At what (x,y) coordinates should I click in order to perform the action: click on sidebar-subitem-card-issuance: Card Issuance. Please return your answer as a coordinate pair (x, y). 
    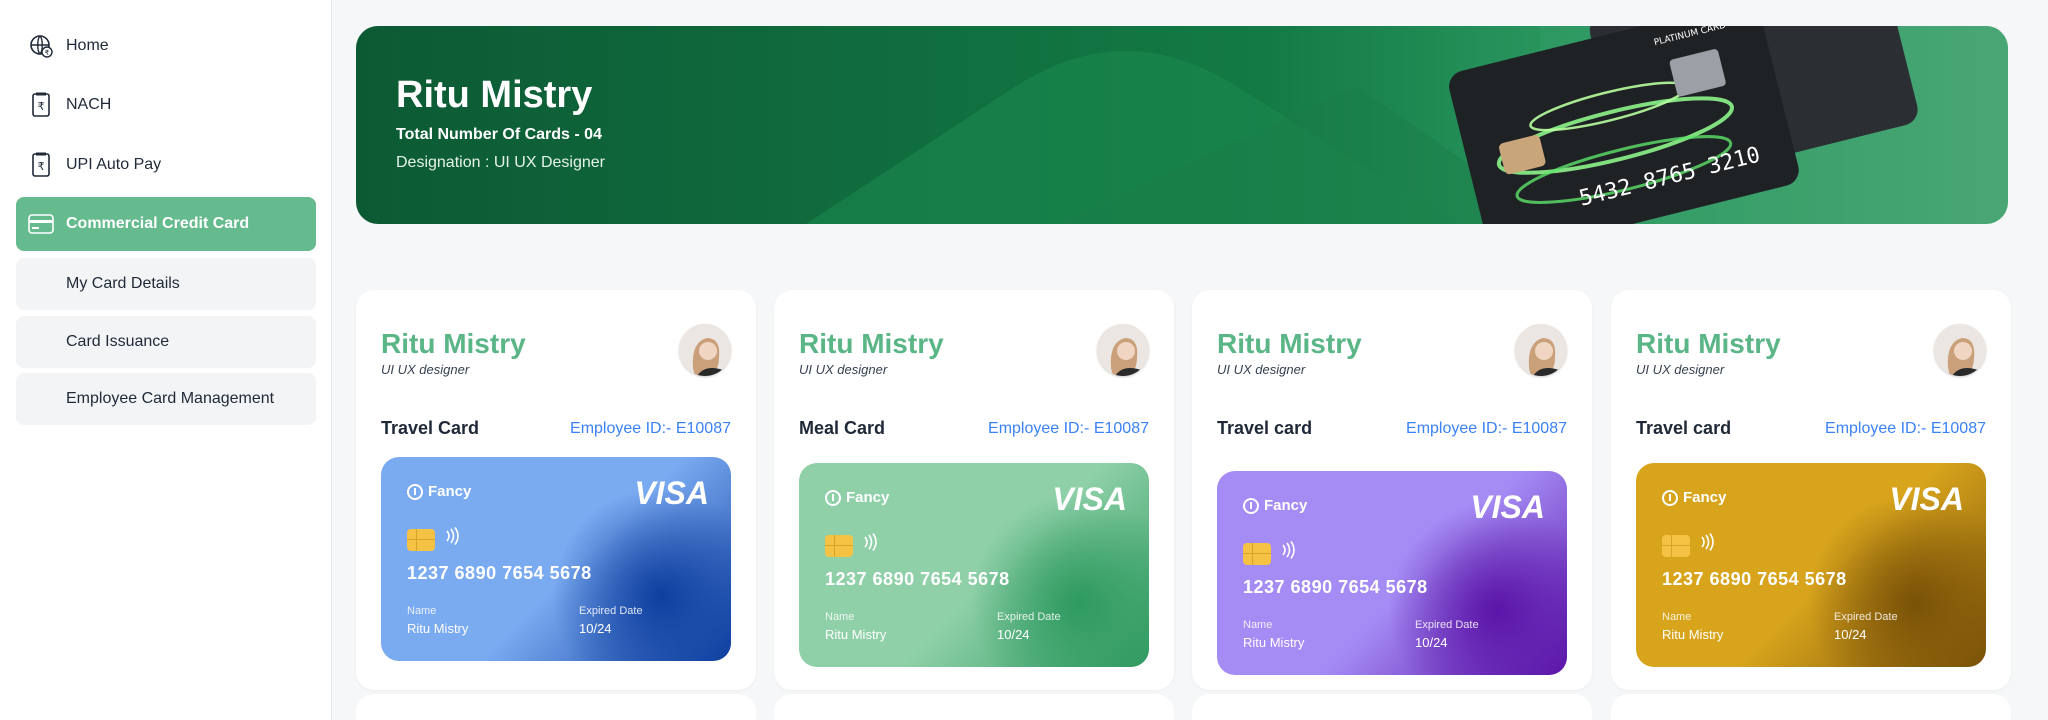
    Looking at the image, I should click on (166, 342).